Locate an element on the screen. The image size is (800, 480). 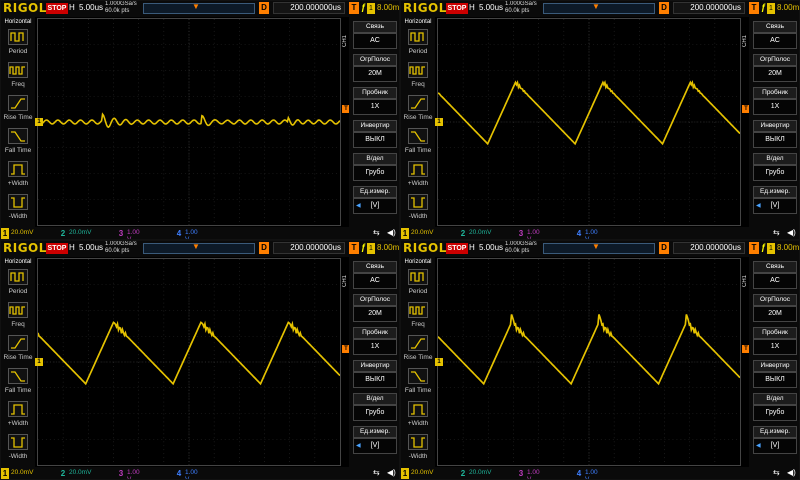
menu-item-value: ◀ [V] is located at coordinates (775, 206).